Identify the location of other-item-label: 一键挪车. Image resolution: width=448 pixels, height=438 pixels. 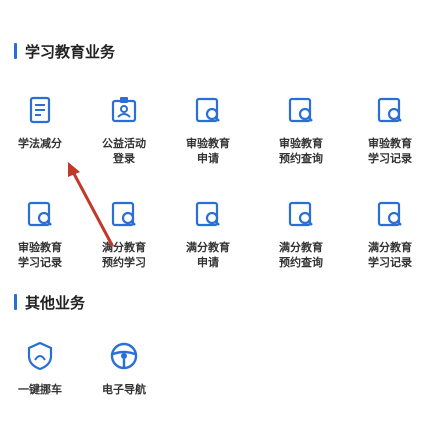
(40, 389).